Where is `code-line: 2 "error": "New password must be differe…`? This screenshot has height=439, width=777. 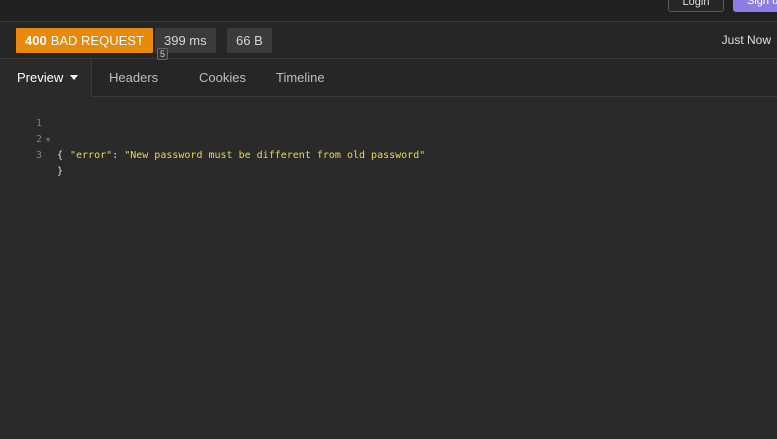 code-line: 2 "error": "New password must be differe… is located at coordinates (212, 138).